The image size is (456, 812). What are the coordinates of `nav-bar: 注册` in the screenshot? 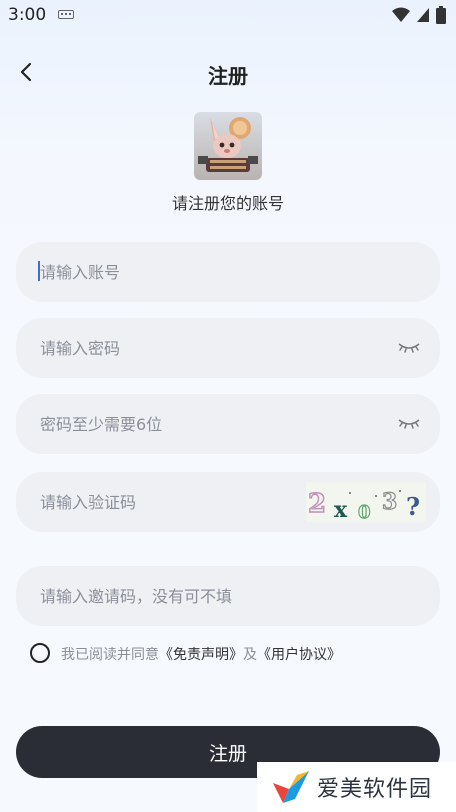 It's located at (228, 72).